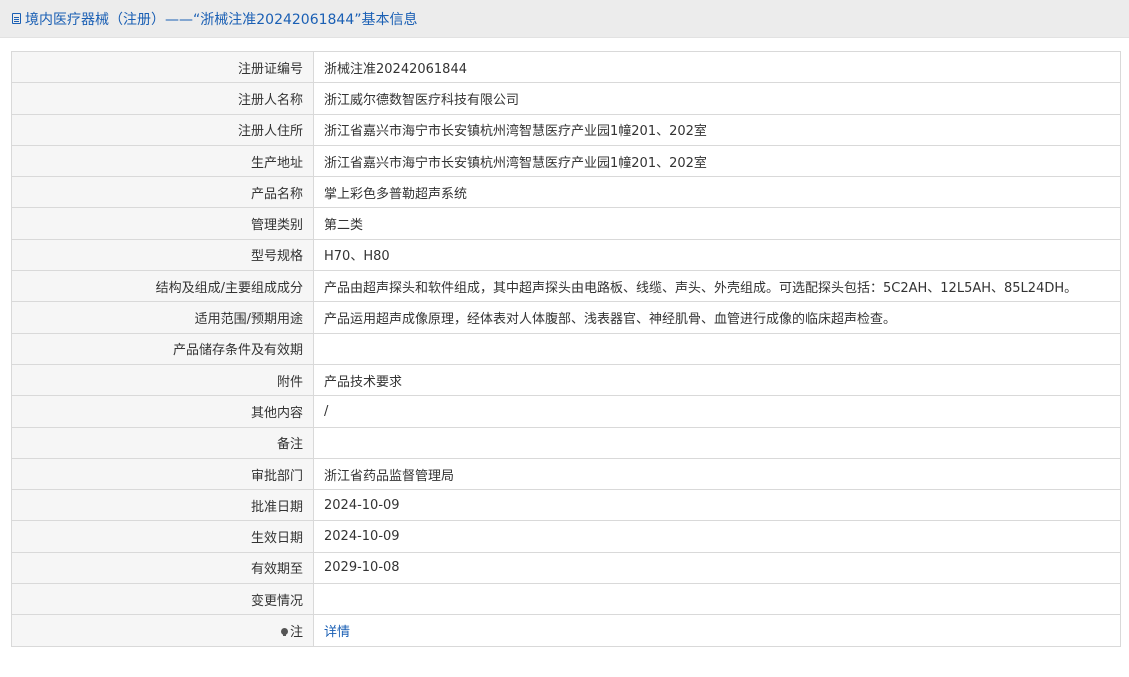 This screenshot has width=1129, height=677. What do you see at coordinates (162, 568) in the screenshot?
I see `expiry-date-label: 有效期至` at bounding box center [162, 568].